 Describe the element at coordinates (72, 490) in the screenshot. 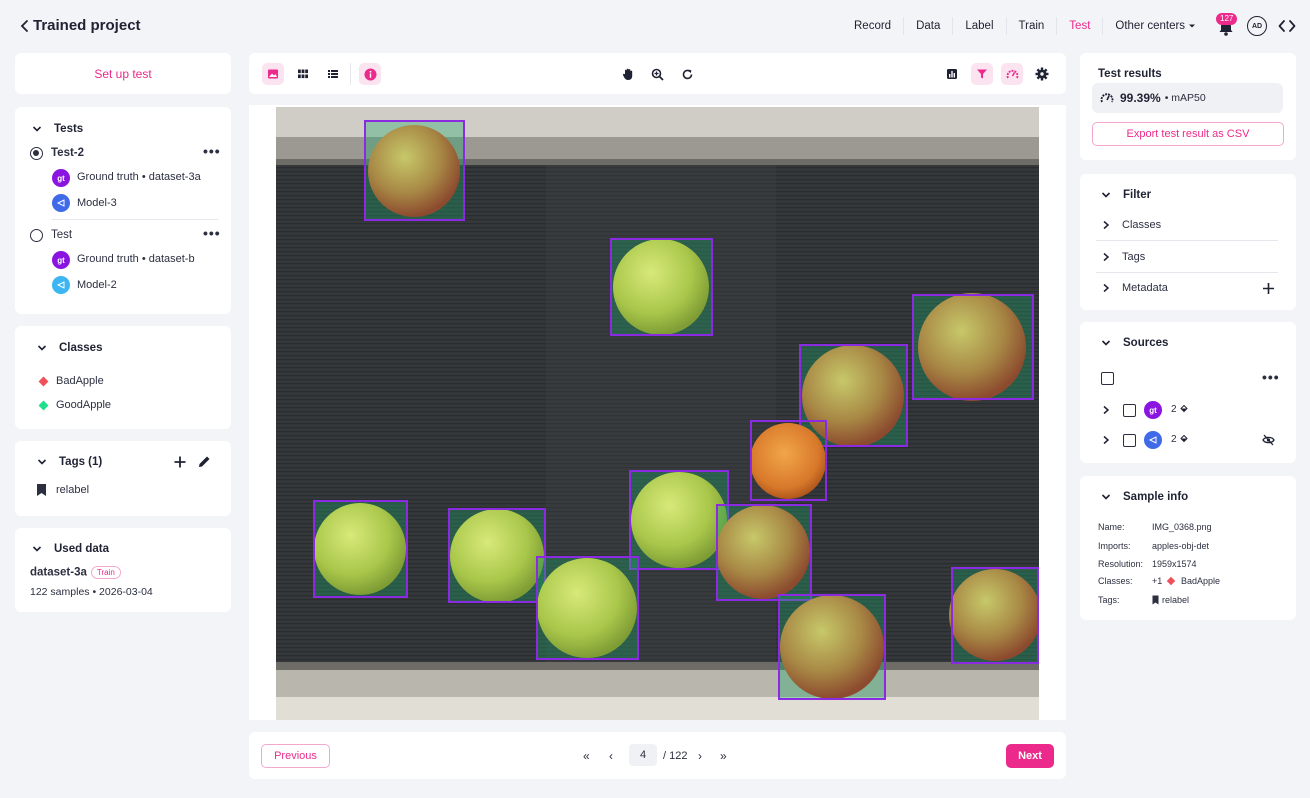

I see `tag-relabel: relabel` at that location.